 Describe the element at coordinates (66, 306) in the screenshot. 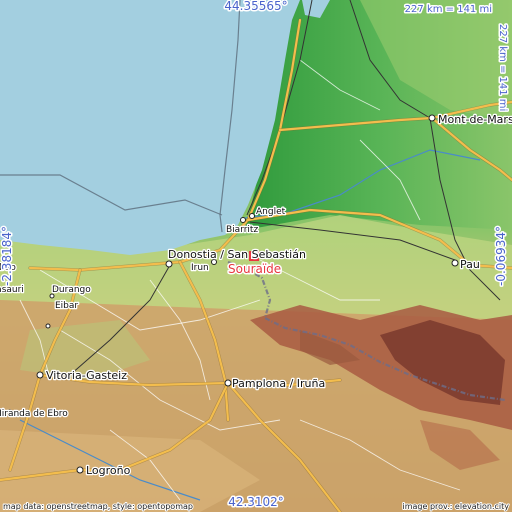

I see `place-label-eibar: Eibar` at that location.